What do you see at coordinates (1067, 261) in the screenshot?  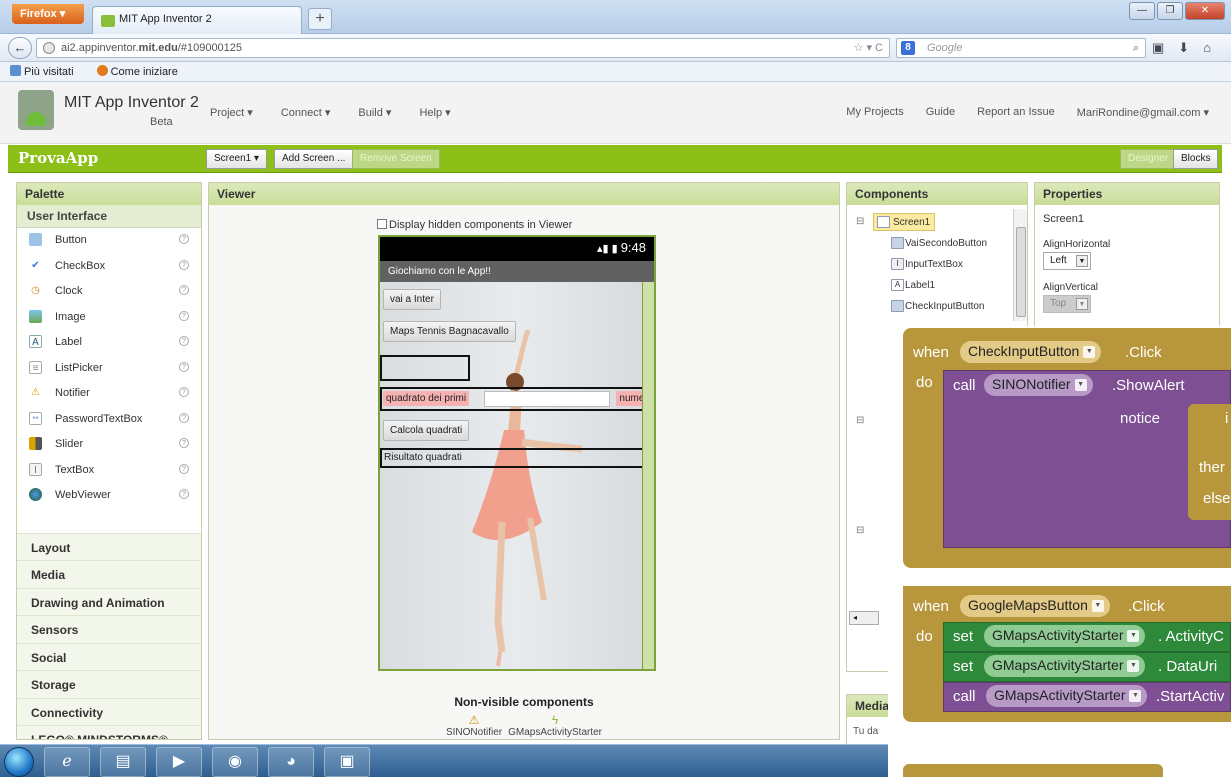 I see `align-horizontal-select: Left ▼` at bounding box center [1067, 261].